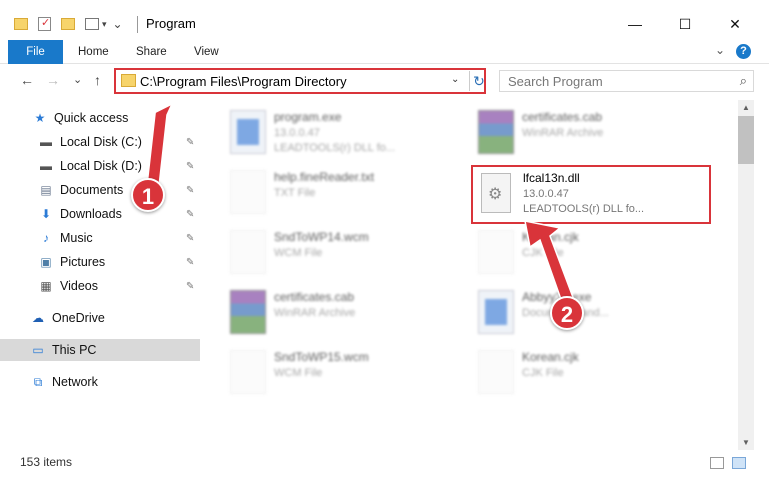 Image resolution: width=769 pixels, height=487 pixels. I want to click on title-bar: ✓ ▾ ⌄ Program — ☐ ✕, so click(384, 20).